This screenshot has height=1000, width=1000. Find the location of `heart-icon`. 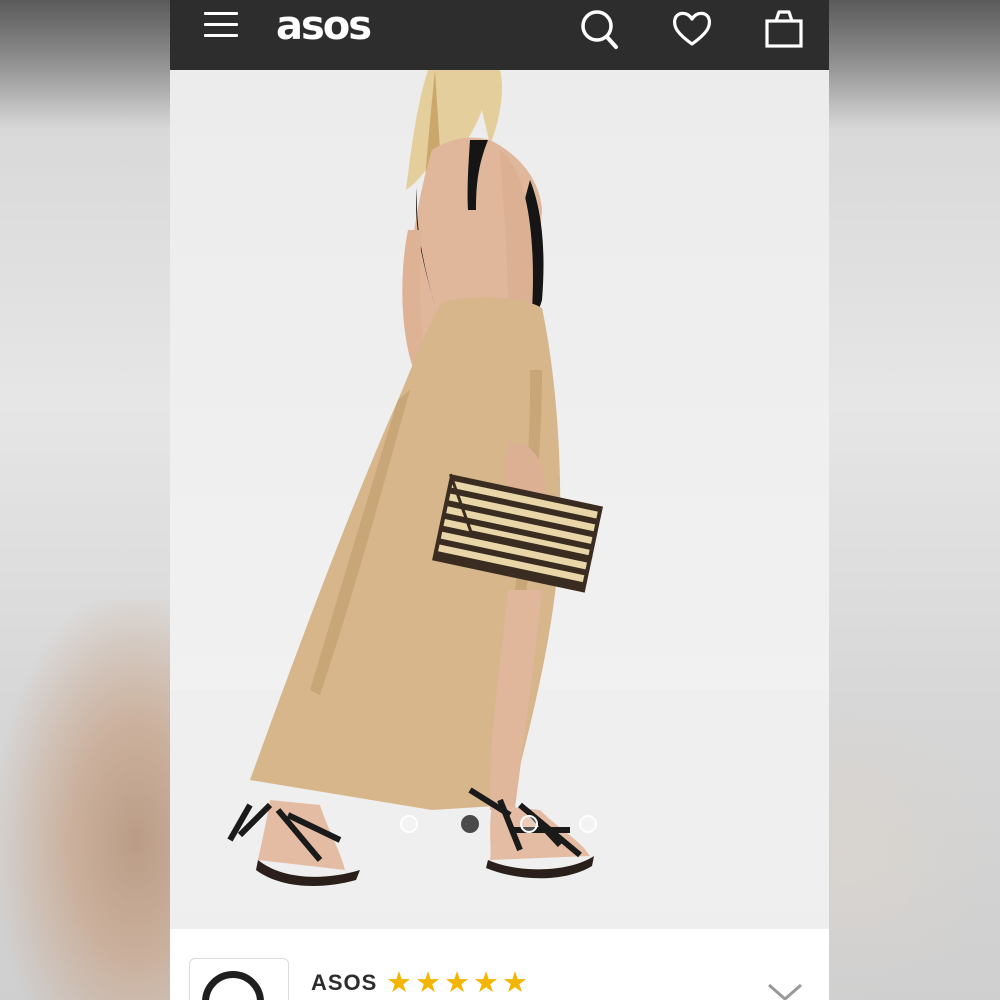

heart-icon is located at coordinates (692, 29).